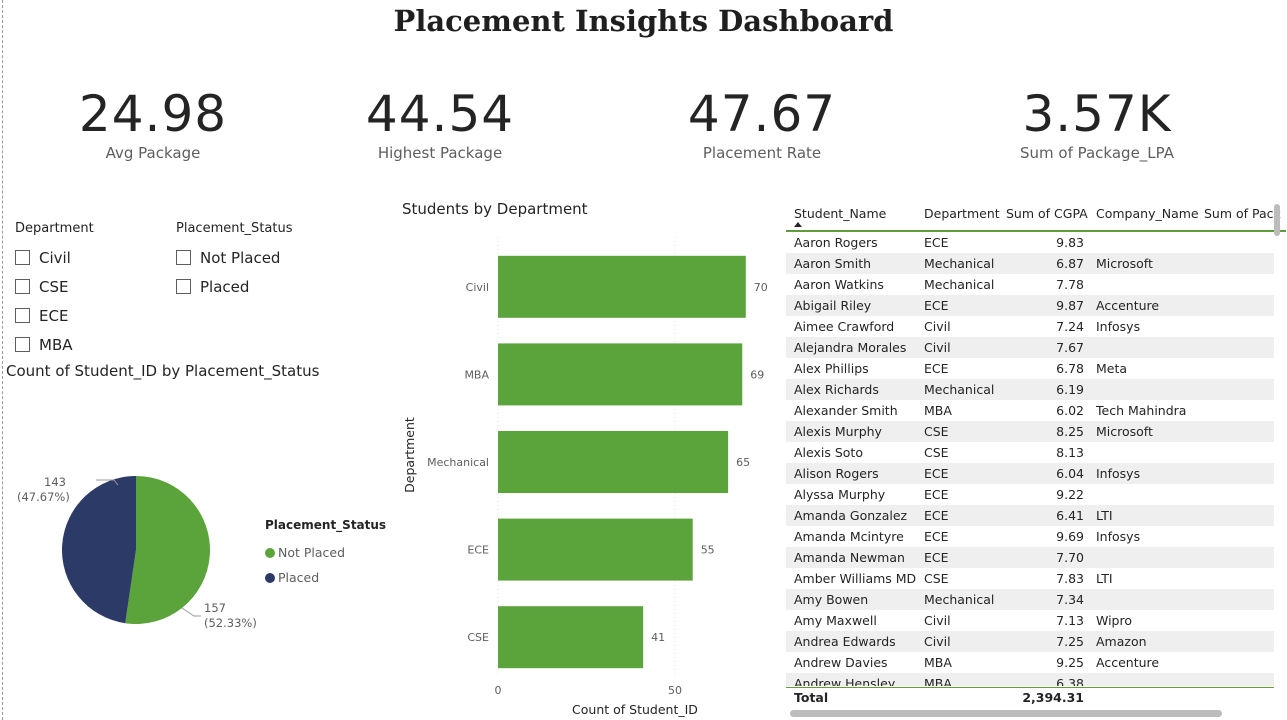 This screenshot has width=1287, height=720. Describe the element at coordinates (234, 286) in the screenshot. I see `slicer-option-placed: Placed` at that location.